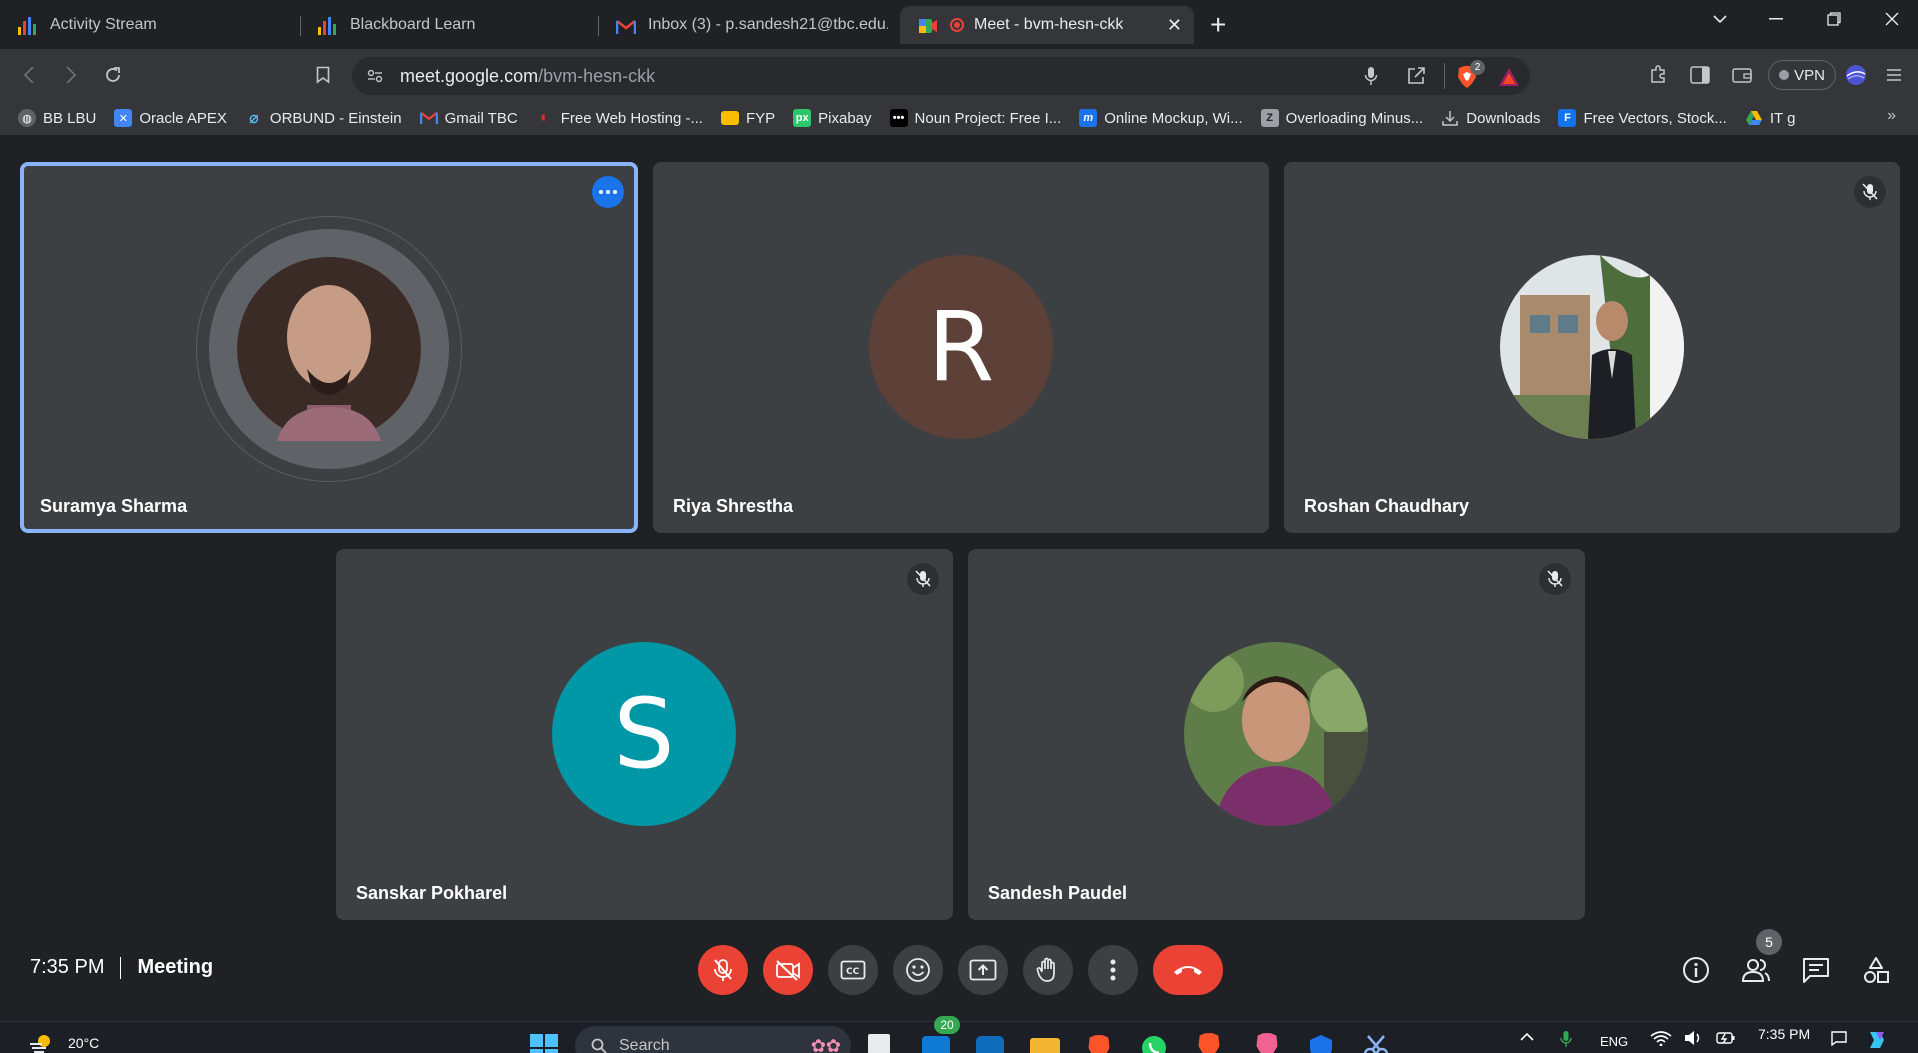 This screenshot has height=1053, width=1918. What do you see at coordinates (328, 25) in the screenshot?
I see `blackboard-icon` at bounding box center [328, 25].